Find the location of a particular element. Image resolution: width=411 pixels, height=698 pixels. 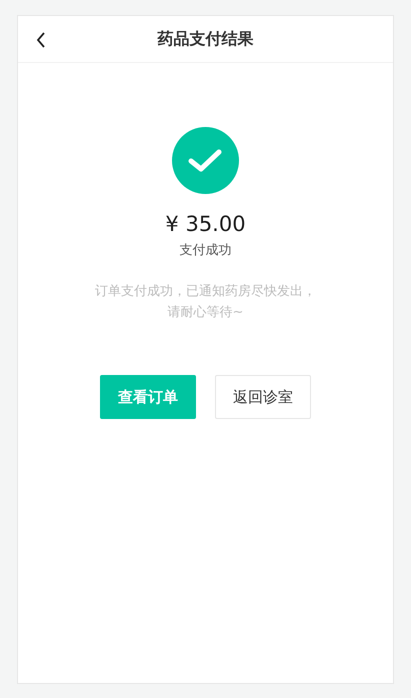

result-message: 订单支付成功，已通知药房尽快发出， is located at coordinates (205, 292).